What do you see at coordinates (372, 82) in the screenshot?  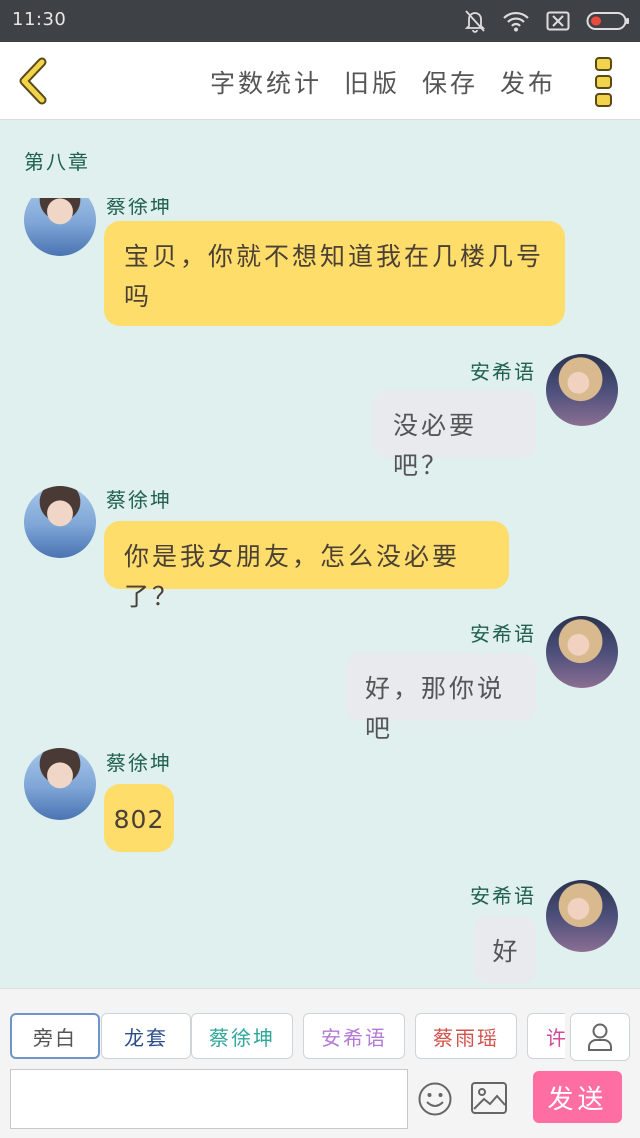 I see `old-version-link: 旧版` at bounding box center [372, 82].